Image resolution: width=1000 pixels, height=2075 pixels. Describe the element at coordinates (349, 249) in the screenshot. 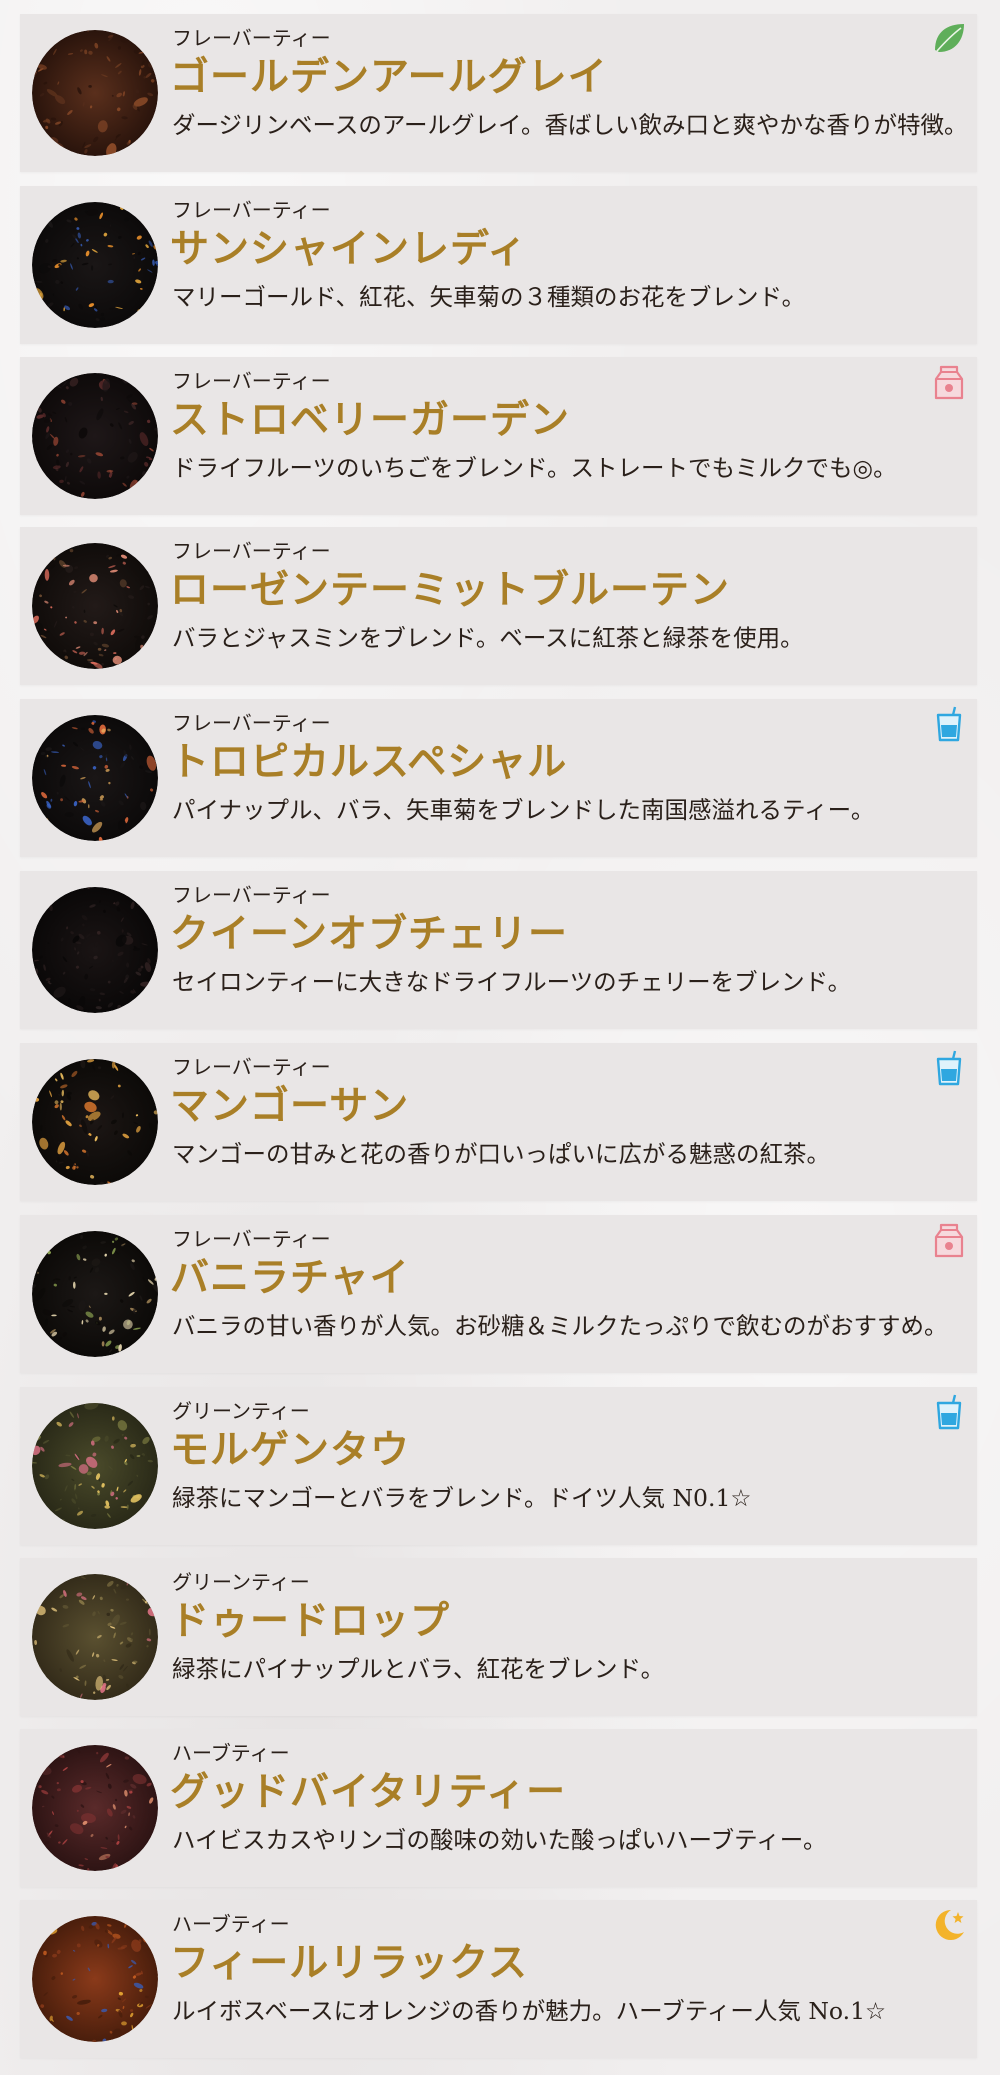

I see `tea-name: サンシャインレディ` at that location.